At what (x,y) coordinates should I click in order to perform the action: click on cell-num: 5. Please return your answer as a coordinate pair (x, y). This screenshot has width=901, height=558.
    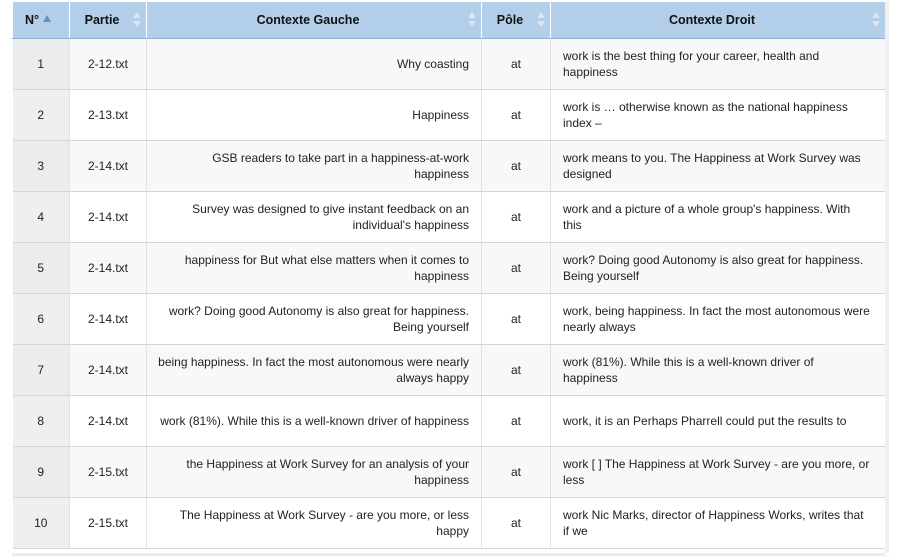
    Looking at the image, I should click on (41, 268).